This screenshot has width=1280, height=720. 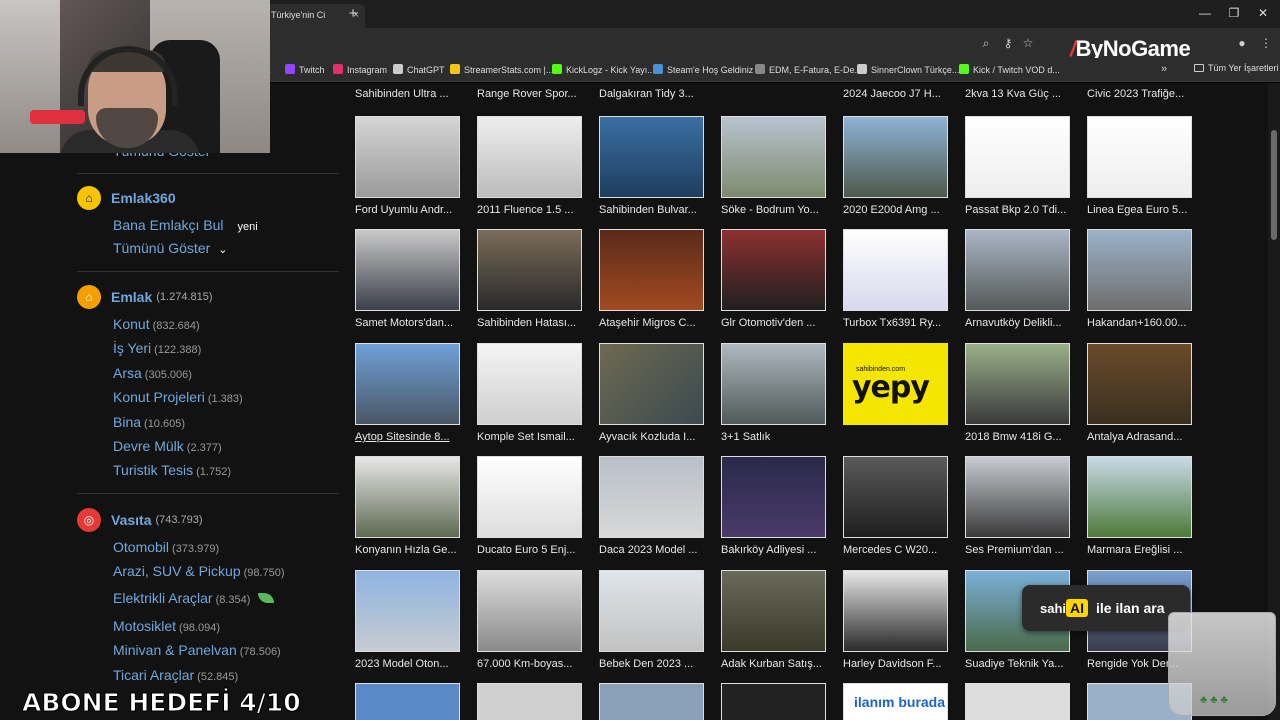 What do you see at coordinates (197, 650) in the screenshot?
I see `sidebar-link-vasita-4: Minivan & Panelvan (78.506)` at bounding box center [197, 650].